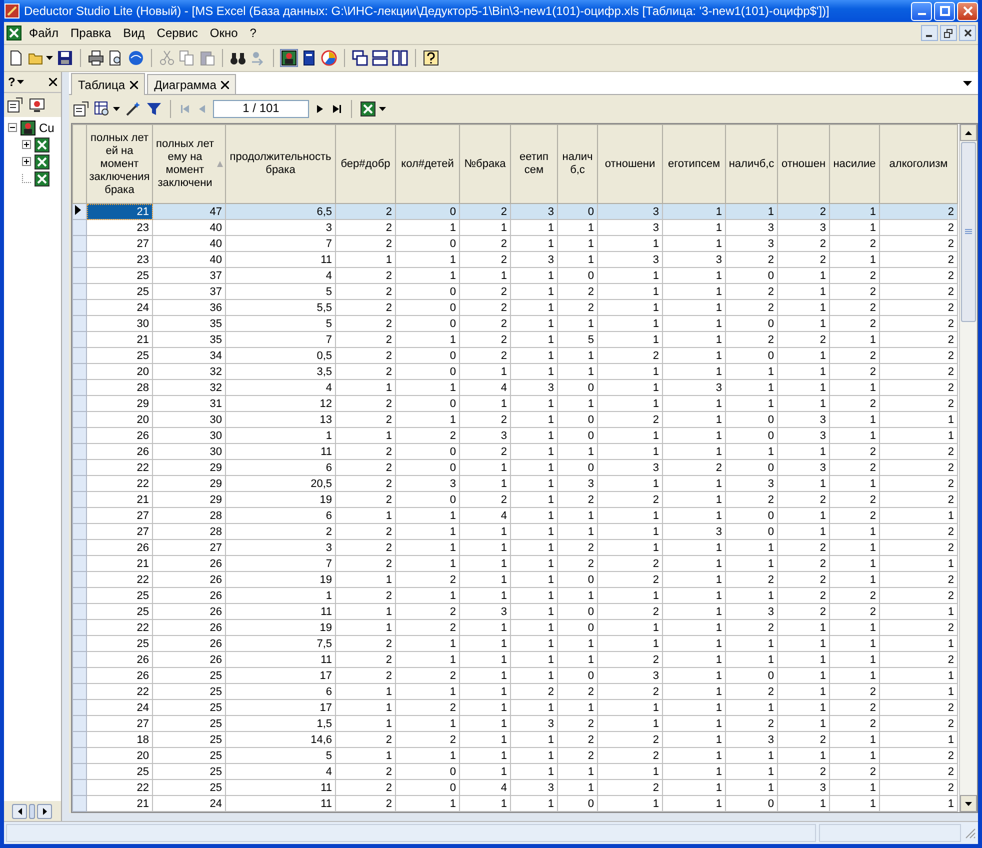 This screenshot has height=848, width=982. Describe the element at coordinates (289, 58) in the screenshot. I see `portrait-icon` at that location.